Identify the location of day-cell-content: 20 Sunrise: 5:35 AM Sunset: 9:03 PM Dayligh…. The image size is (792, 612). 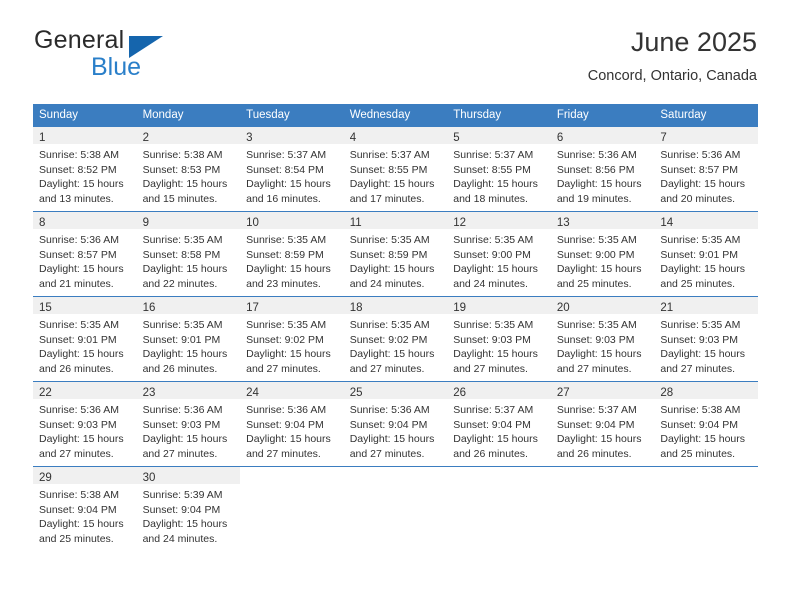
(602, 339).